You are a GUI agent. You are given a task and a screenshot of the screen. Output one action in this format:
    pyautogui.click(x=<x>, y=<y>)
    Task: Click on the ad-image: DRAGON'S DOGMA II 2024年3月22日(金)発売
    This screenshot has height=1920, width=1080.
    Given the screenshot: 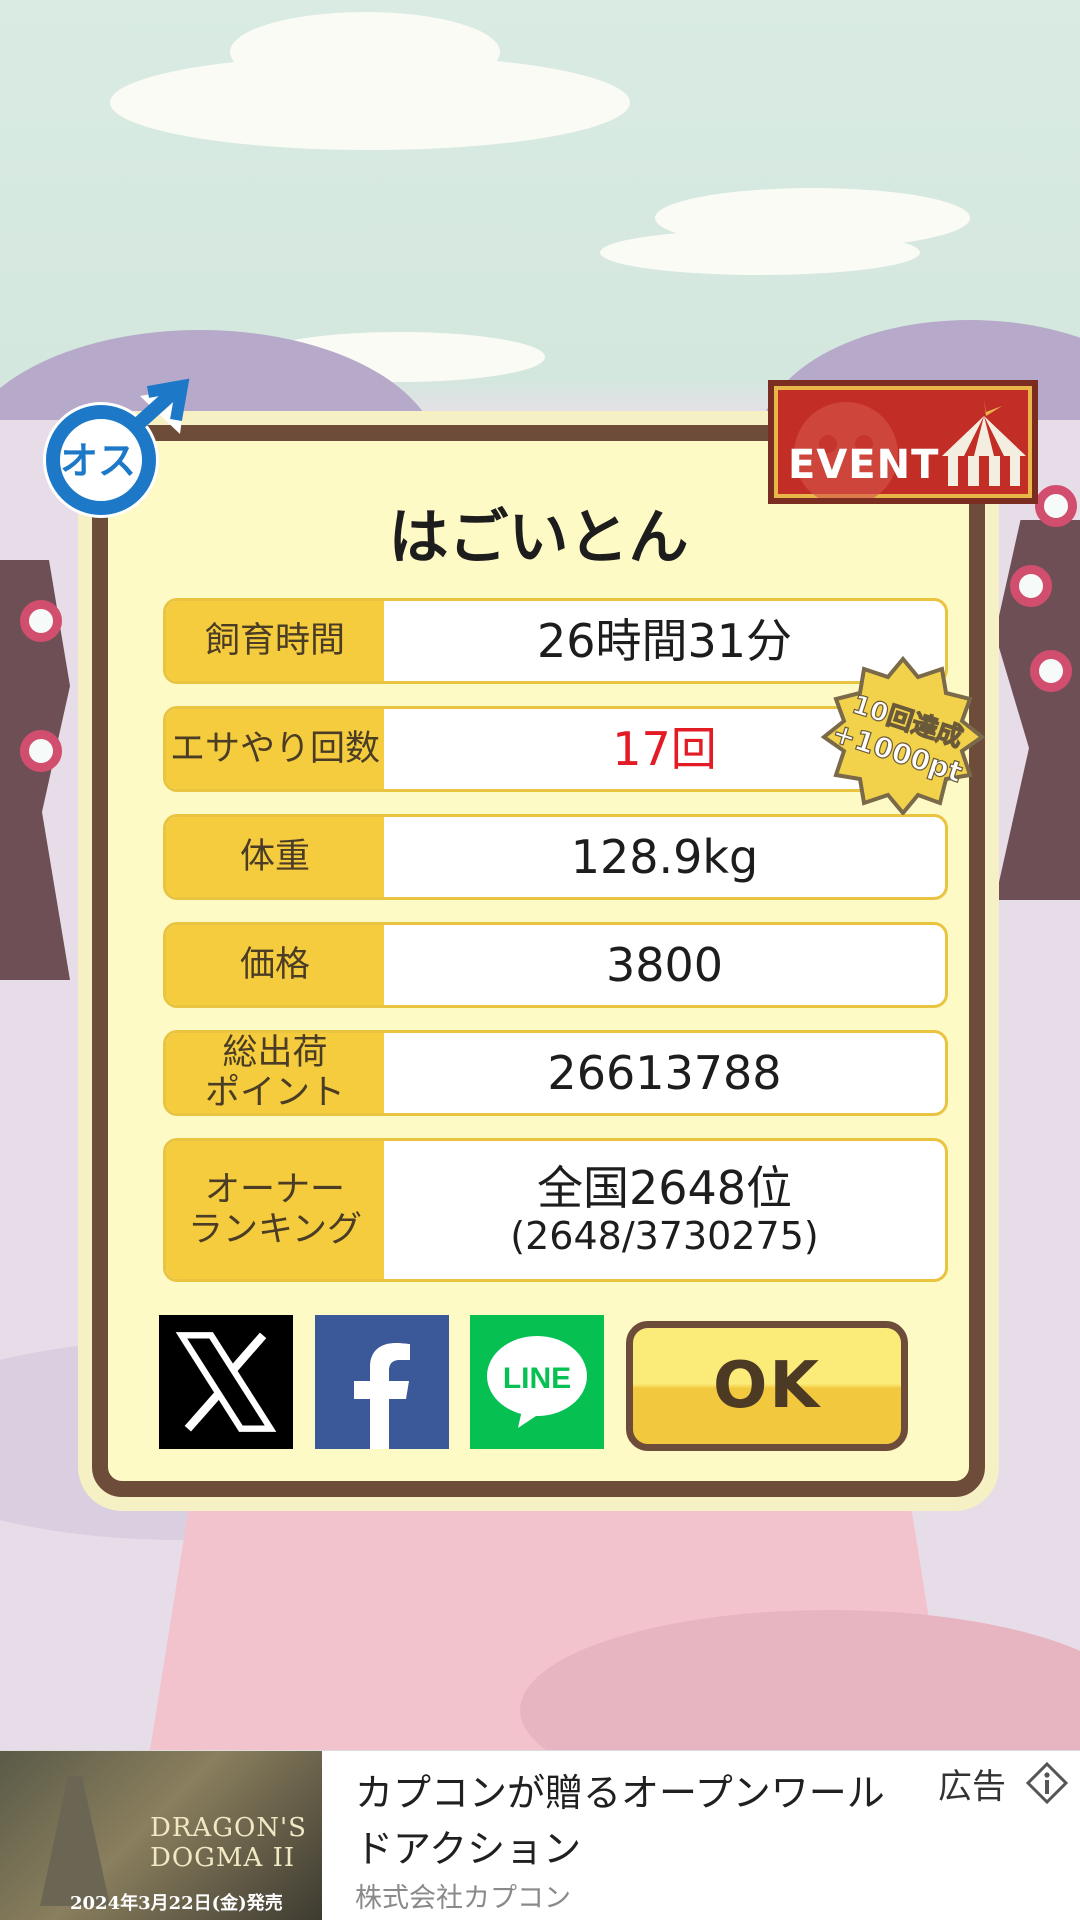 What is the action you would take?
    pyautogui.click(x=161, y=1835)
    